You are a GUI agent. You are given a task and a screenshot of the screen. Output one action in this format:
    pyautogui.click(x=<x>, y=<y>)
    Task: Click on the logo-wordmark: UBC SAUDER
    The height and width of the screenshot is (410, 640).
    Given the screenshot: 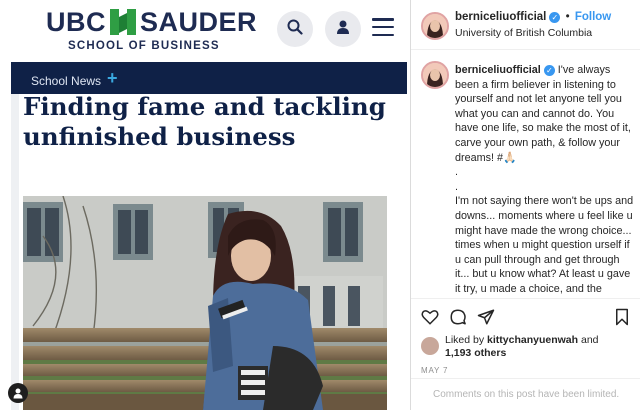 What is the action you would take?
    pyautogui.click(x=151, y=22)
    